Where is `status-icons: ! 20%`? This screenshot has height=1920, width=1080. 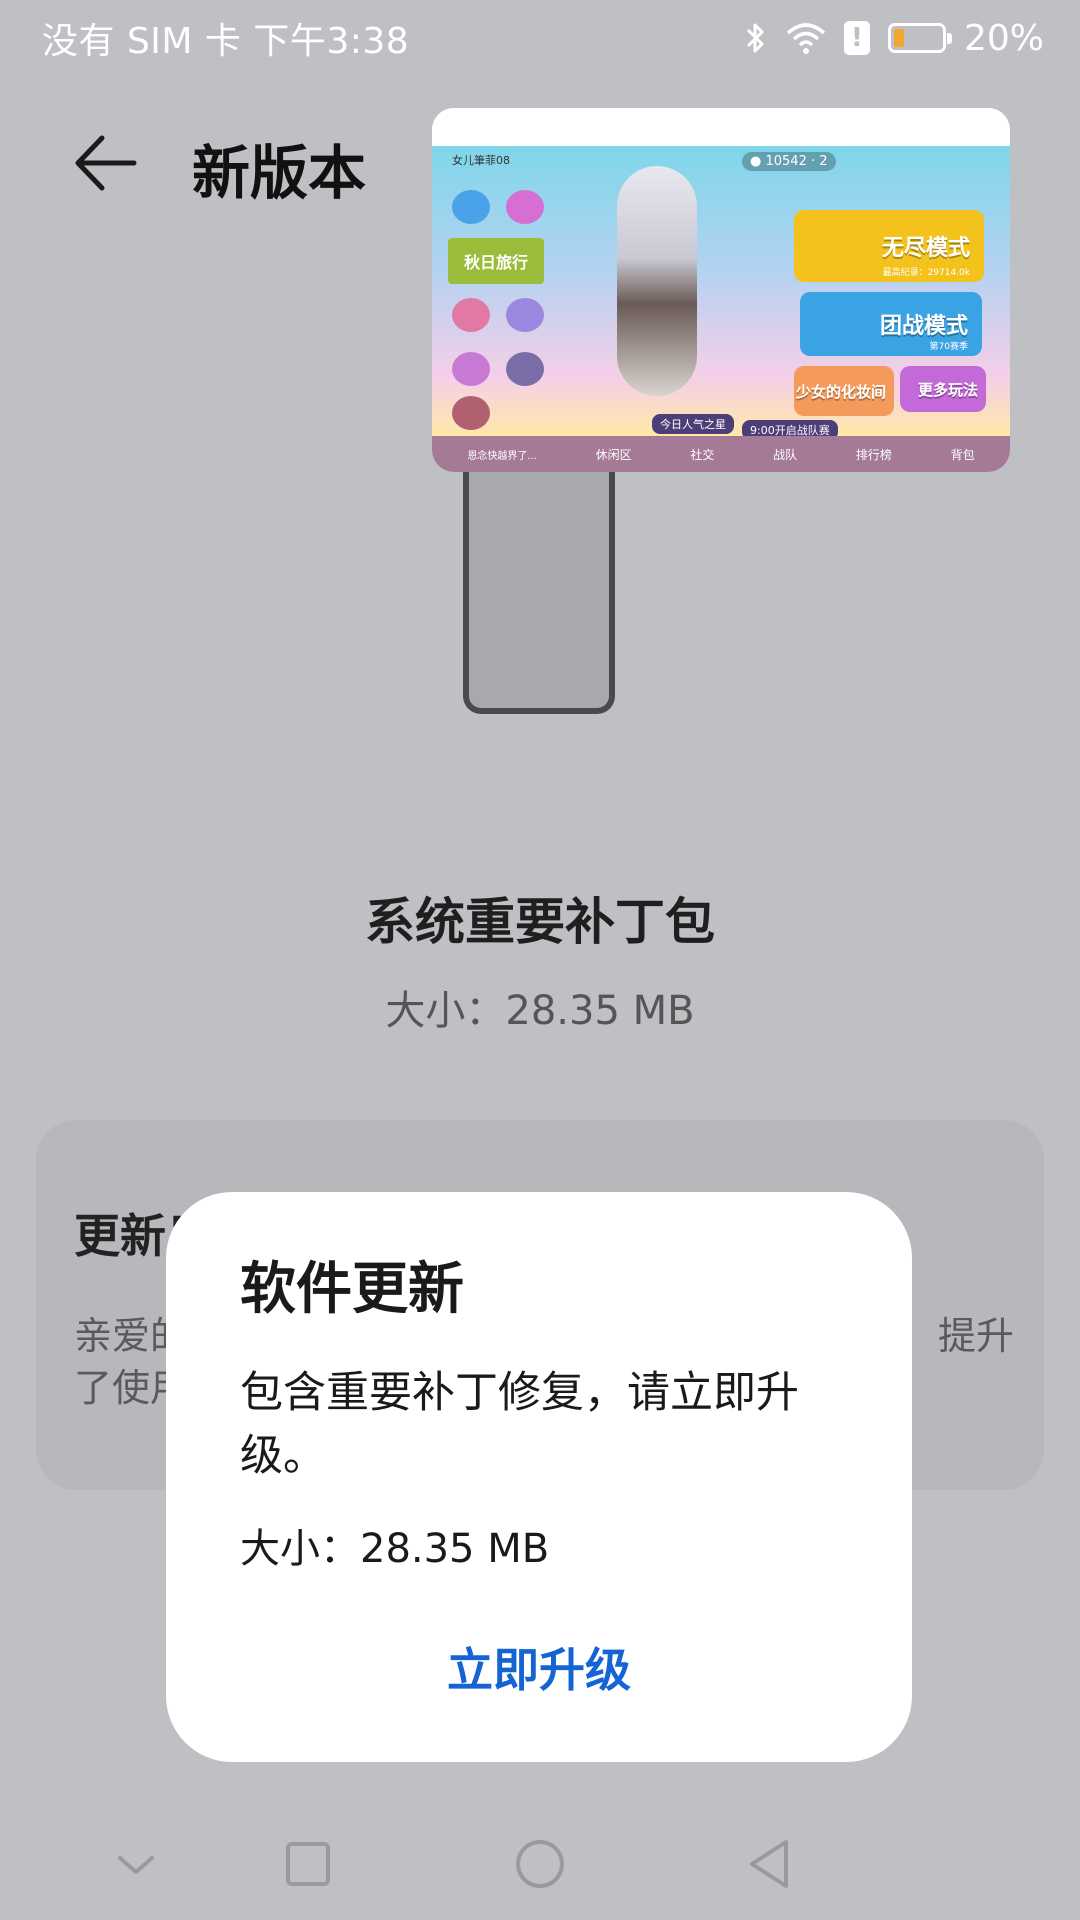 status-icons: ! 20% is located at coordinates (894, 38).